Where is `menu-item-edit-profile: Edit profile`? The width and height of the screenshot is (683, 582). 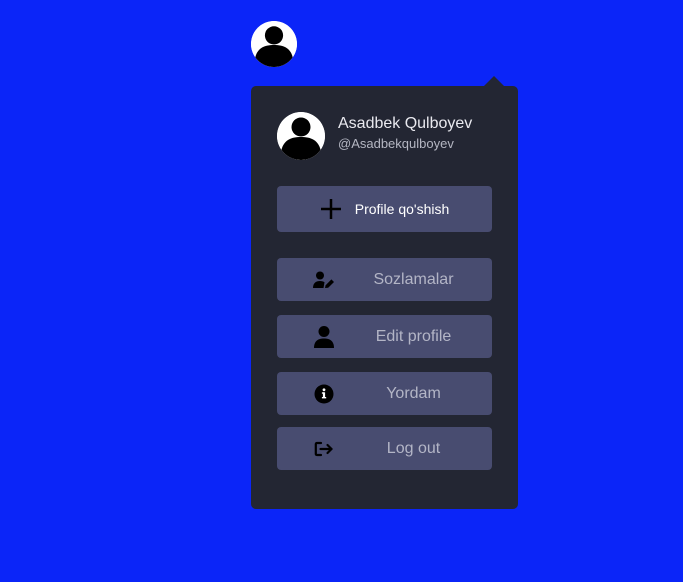 menu-item-edit-profile: Edit profile is located at coordinates (384, 336).